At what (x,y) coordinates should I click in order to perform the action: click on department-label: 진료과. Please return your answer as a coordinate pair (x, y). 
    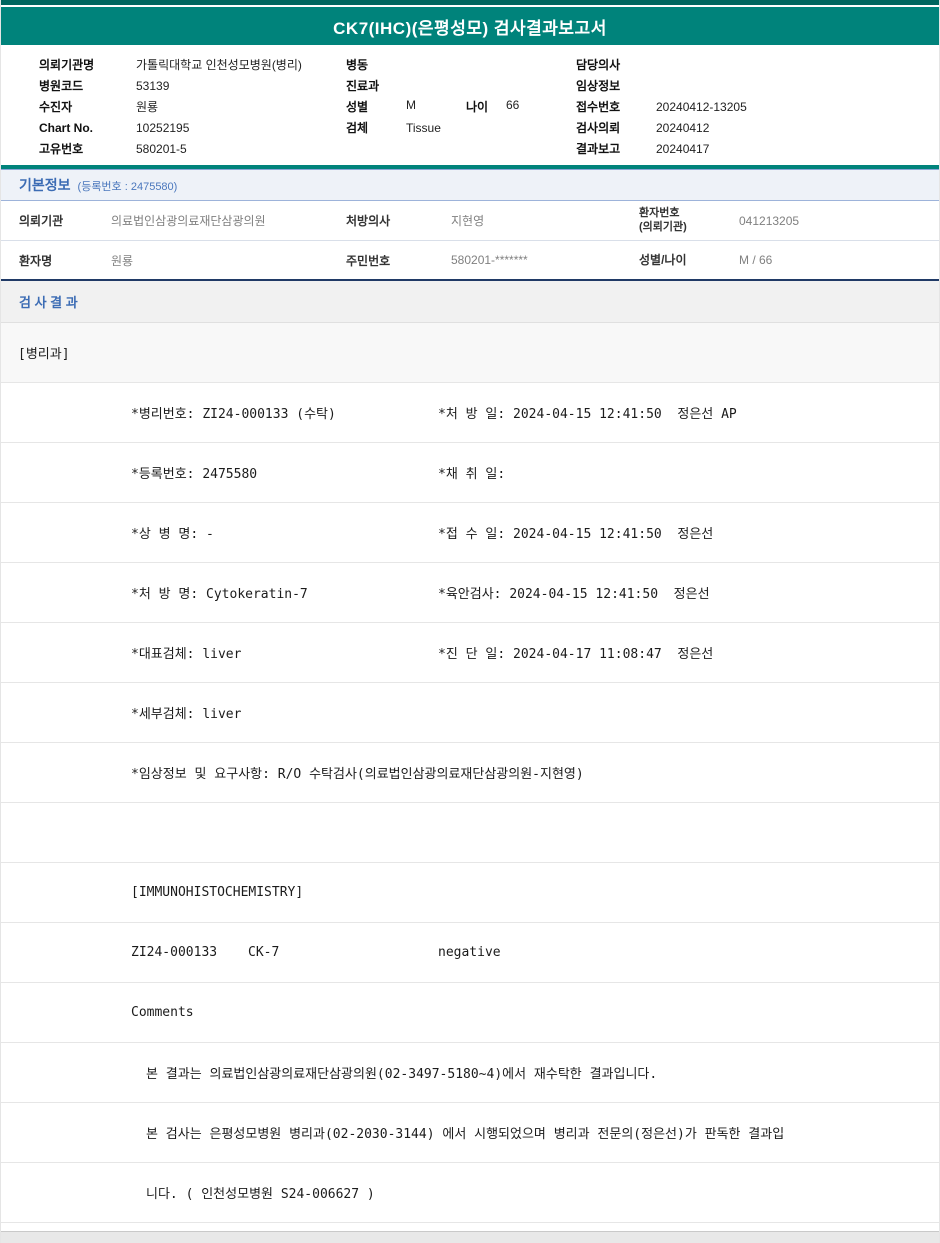
    Looking at the image, I should click on (363, 86).